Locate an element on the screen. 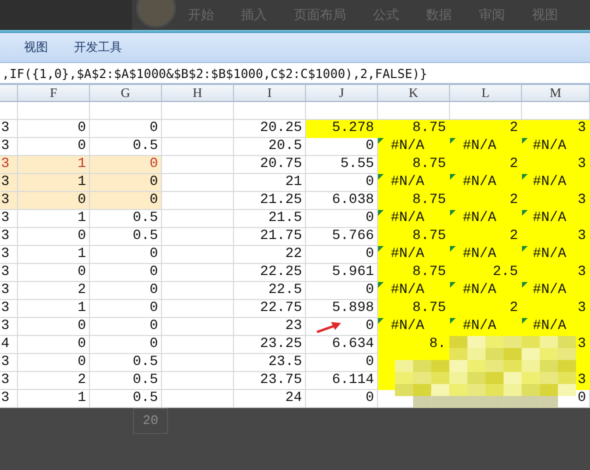  column-header: G is located at coordinates (126, 93).